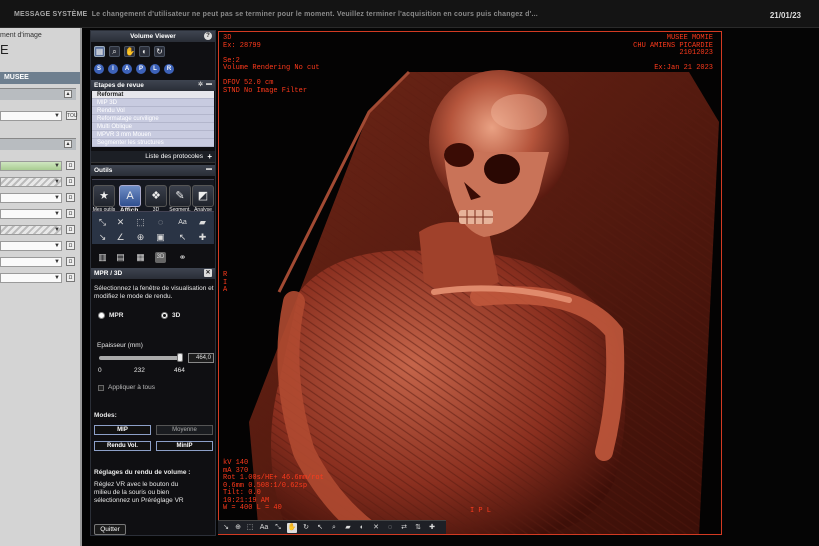 The height and width of the screenshot is (546, 819). I want to click on protocols-list-button: Liste des protocoles +, so click(153, 157).